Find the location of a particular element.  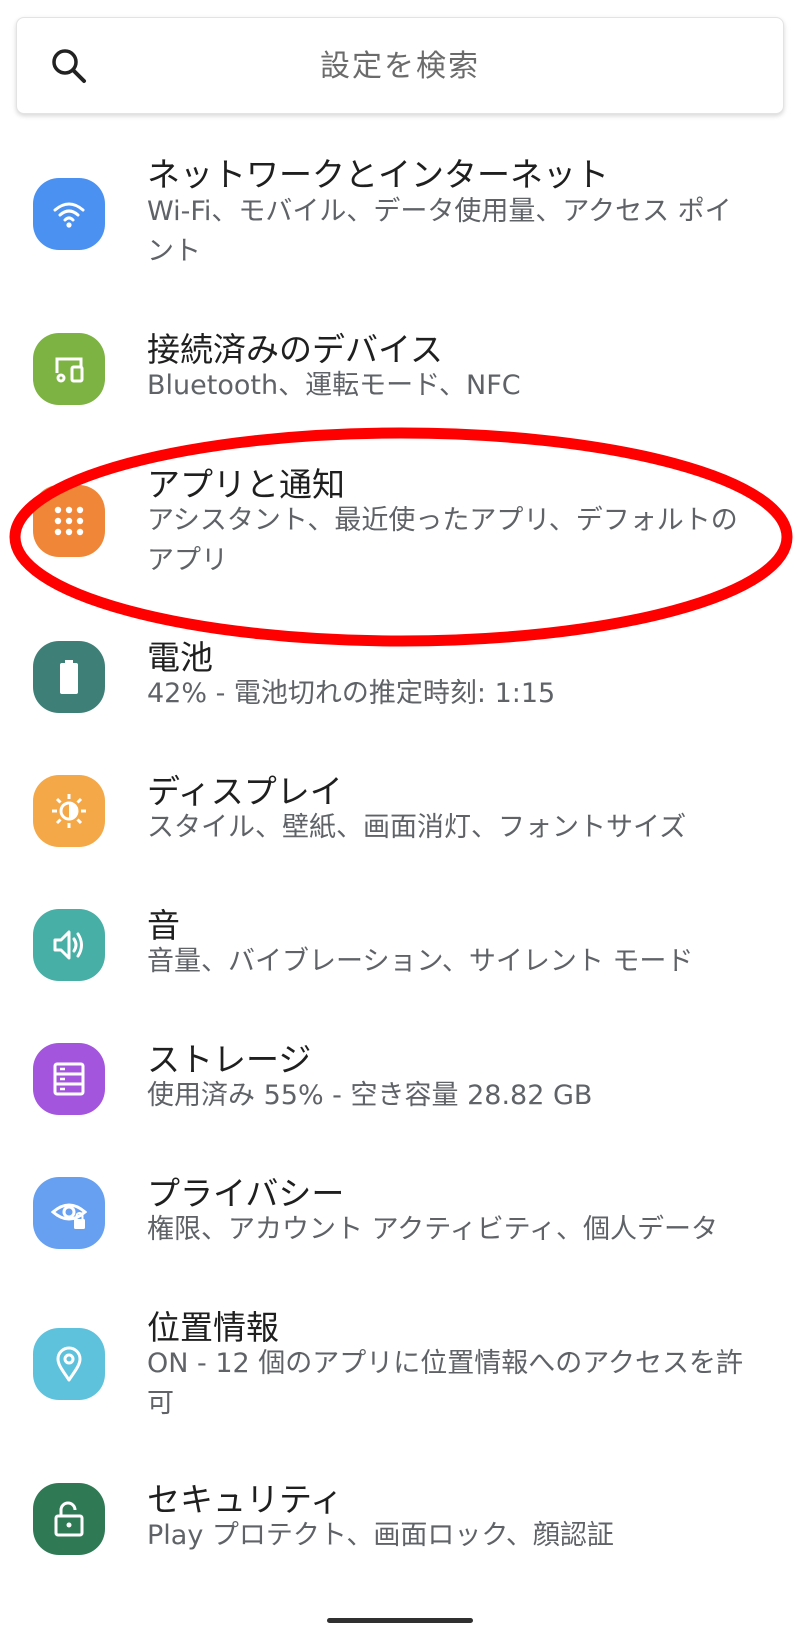

battery-icon is located at coordinates (69, 677).